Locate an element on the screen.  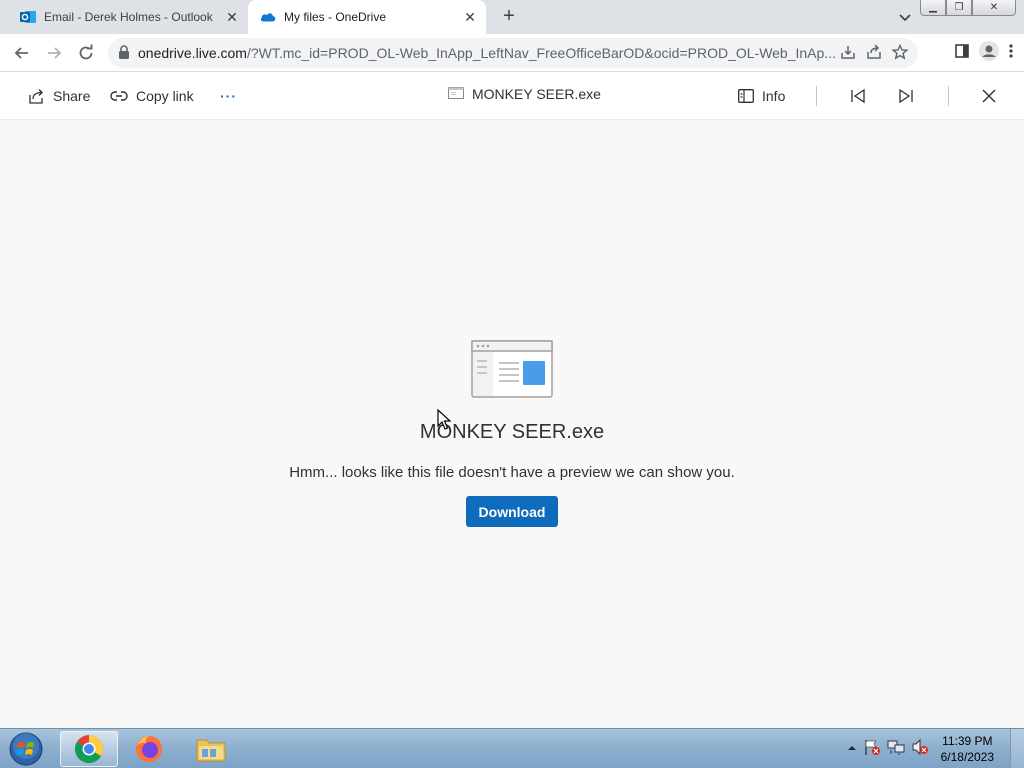
folder-icon is located at coordinates (211, 750).